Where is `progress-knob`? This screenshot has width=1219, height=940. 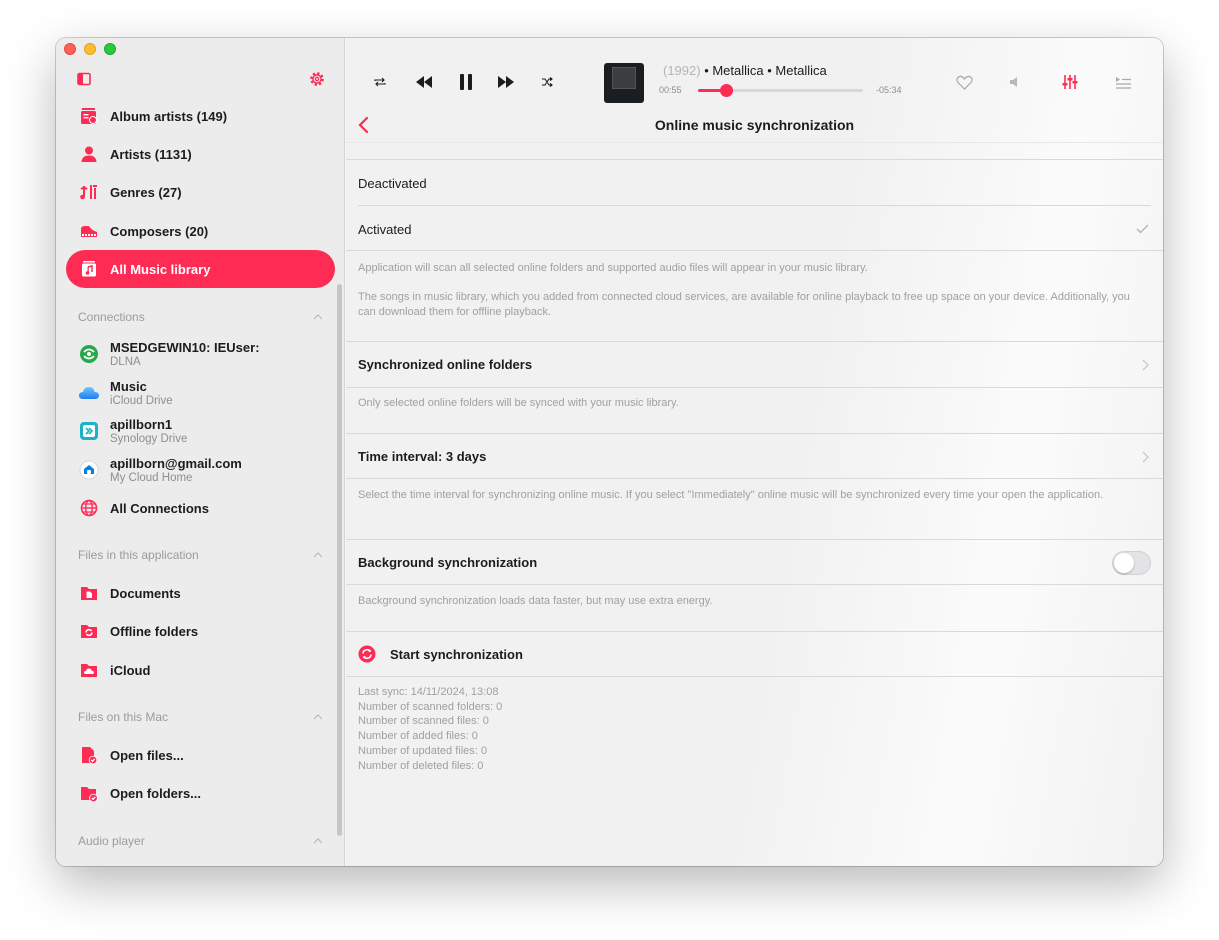
progress-knob is located at coordinates (726, 90).